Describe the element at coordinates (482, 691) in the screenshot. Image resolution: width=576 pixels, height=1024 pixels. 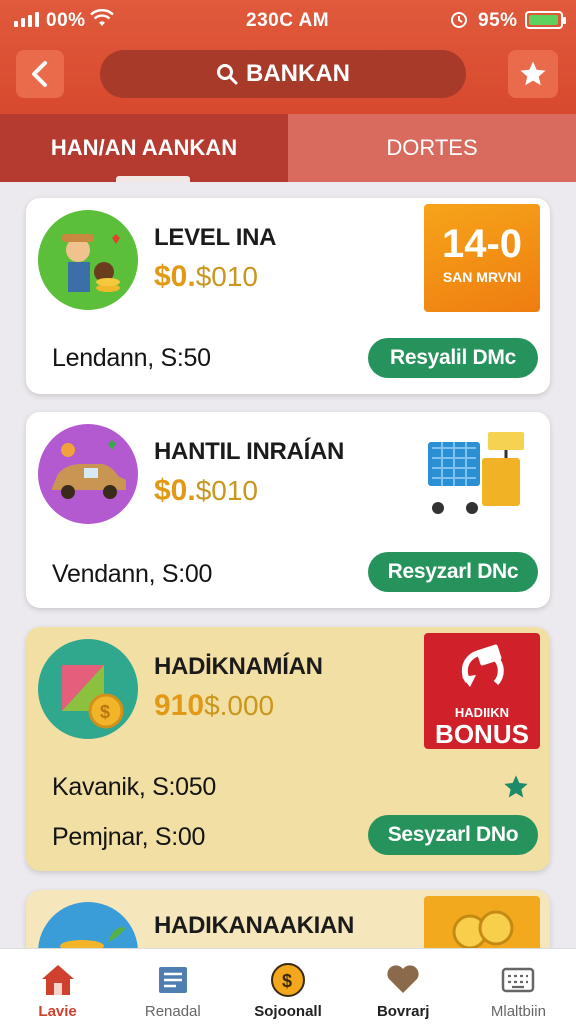
I see `bonus-badge: HADIIKN BONUS` at that location.